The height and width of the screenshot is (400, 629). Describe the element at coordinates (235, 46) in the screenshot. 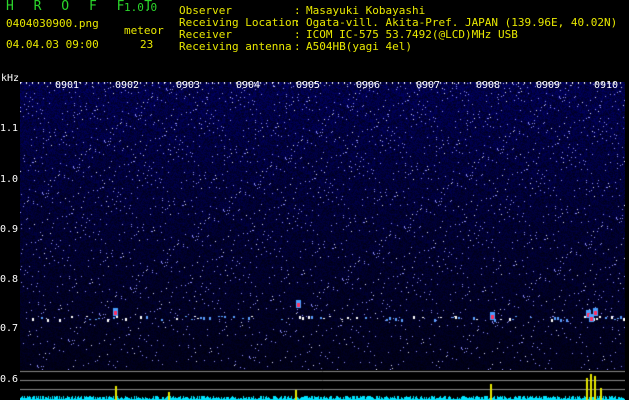

I see `antenna-label: Receiving antenna` at that location.